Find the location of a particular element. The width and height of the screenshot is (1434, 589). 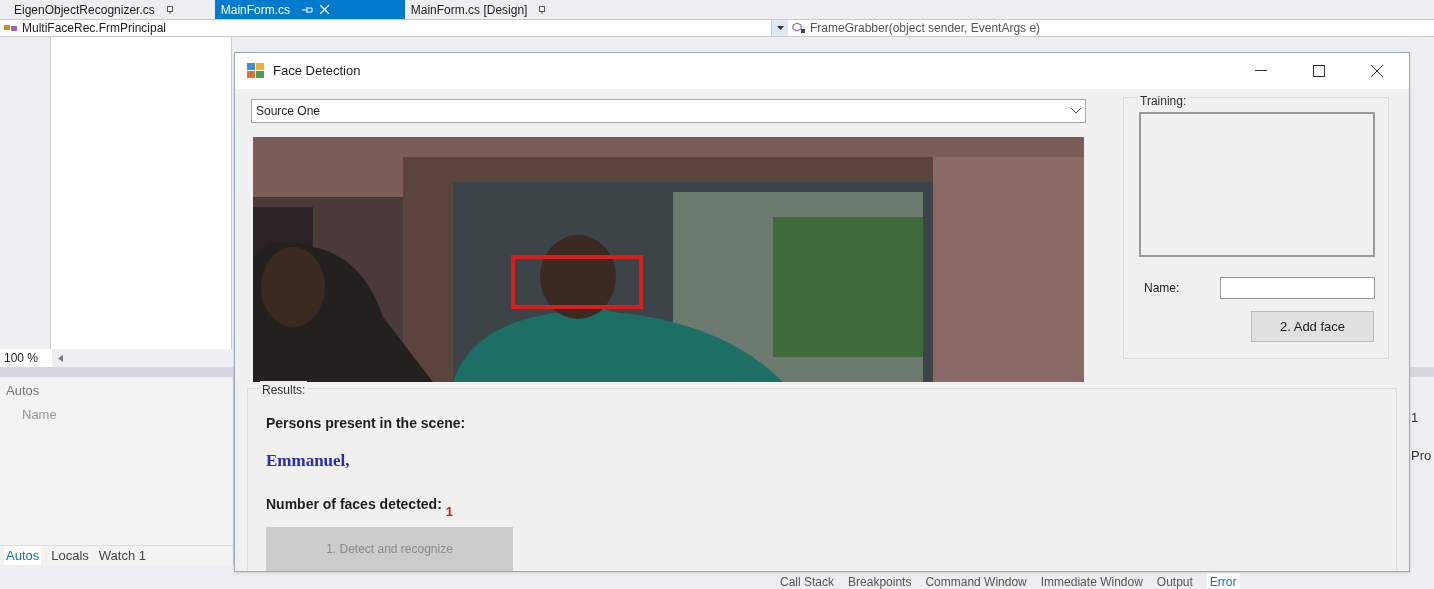

faces-count-value: 1 is located at coordinates (449, 511).